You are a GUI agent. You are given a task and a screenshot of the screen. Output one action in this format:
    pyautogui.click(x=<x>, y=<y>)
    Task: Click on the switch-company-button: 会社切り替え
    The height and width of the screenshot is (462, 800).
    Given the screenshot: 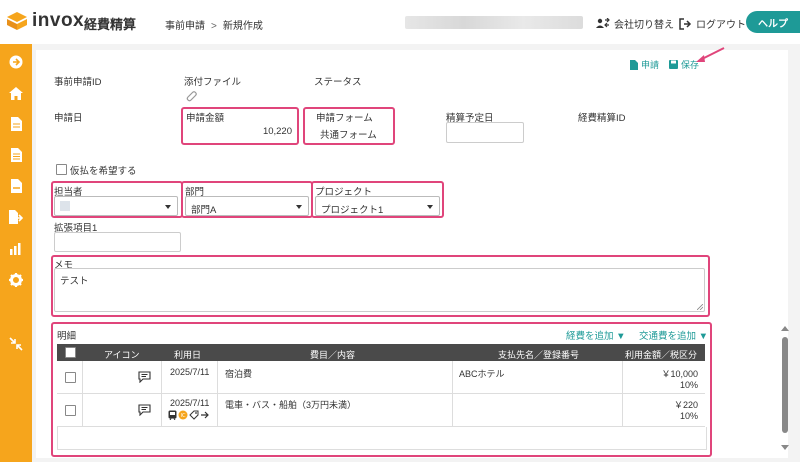 What is the action you would take?
    pyautogui.click(x=635, y=23)
    